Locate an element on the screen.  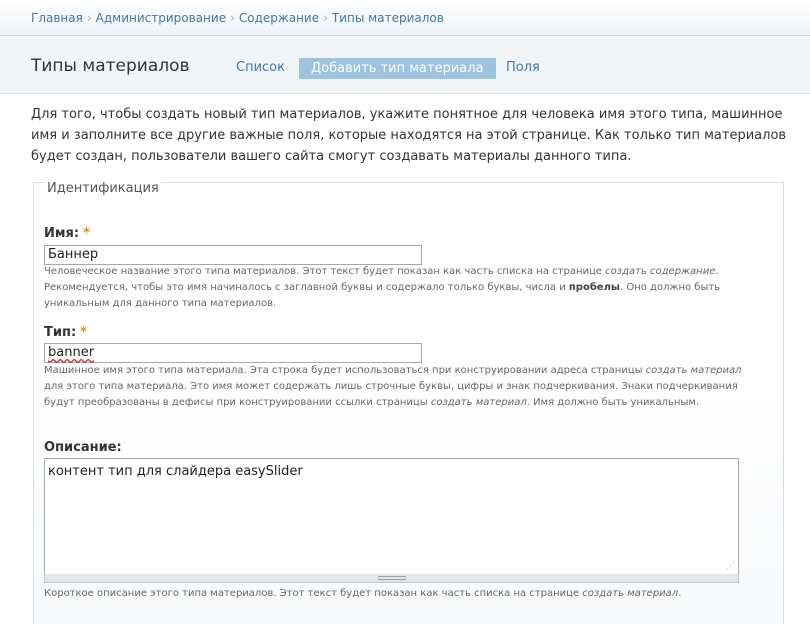
fieldset-legend: Идентификация is located at coordinates (103, 188).